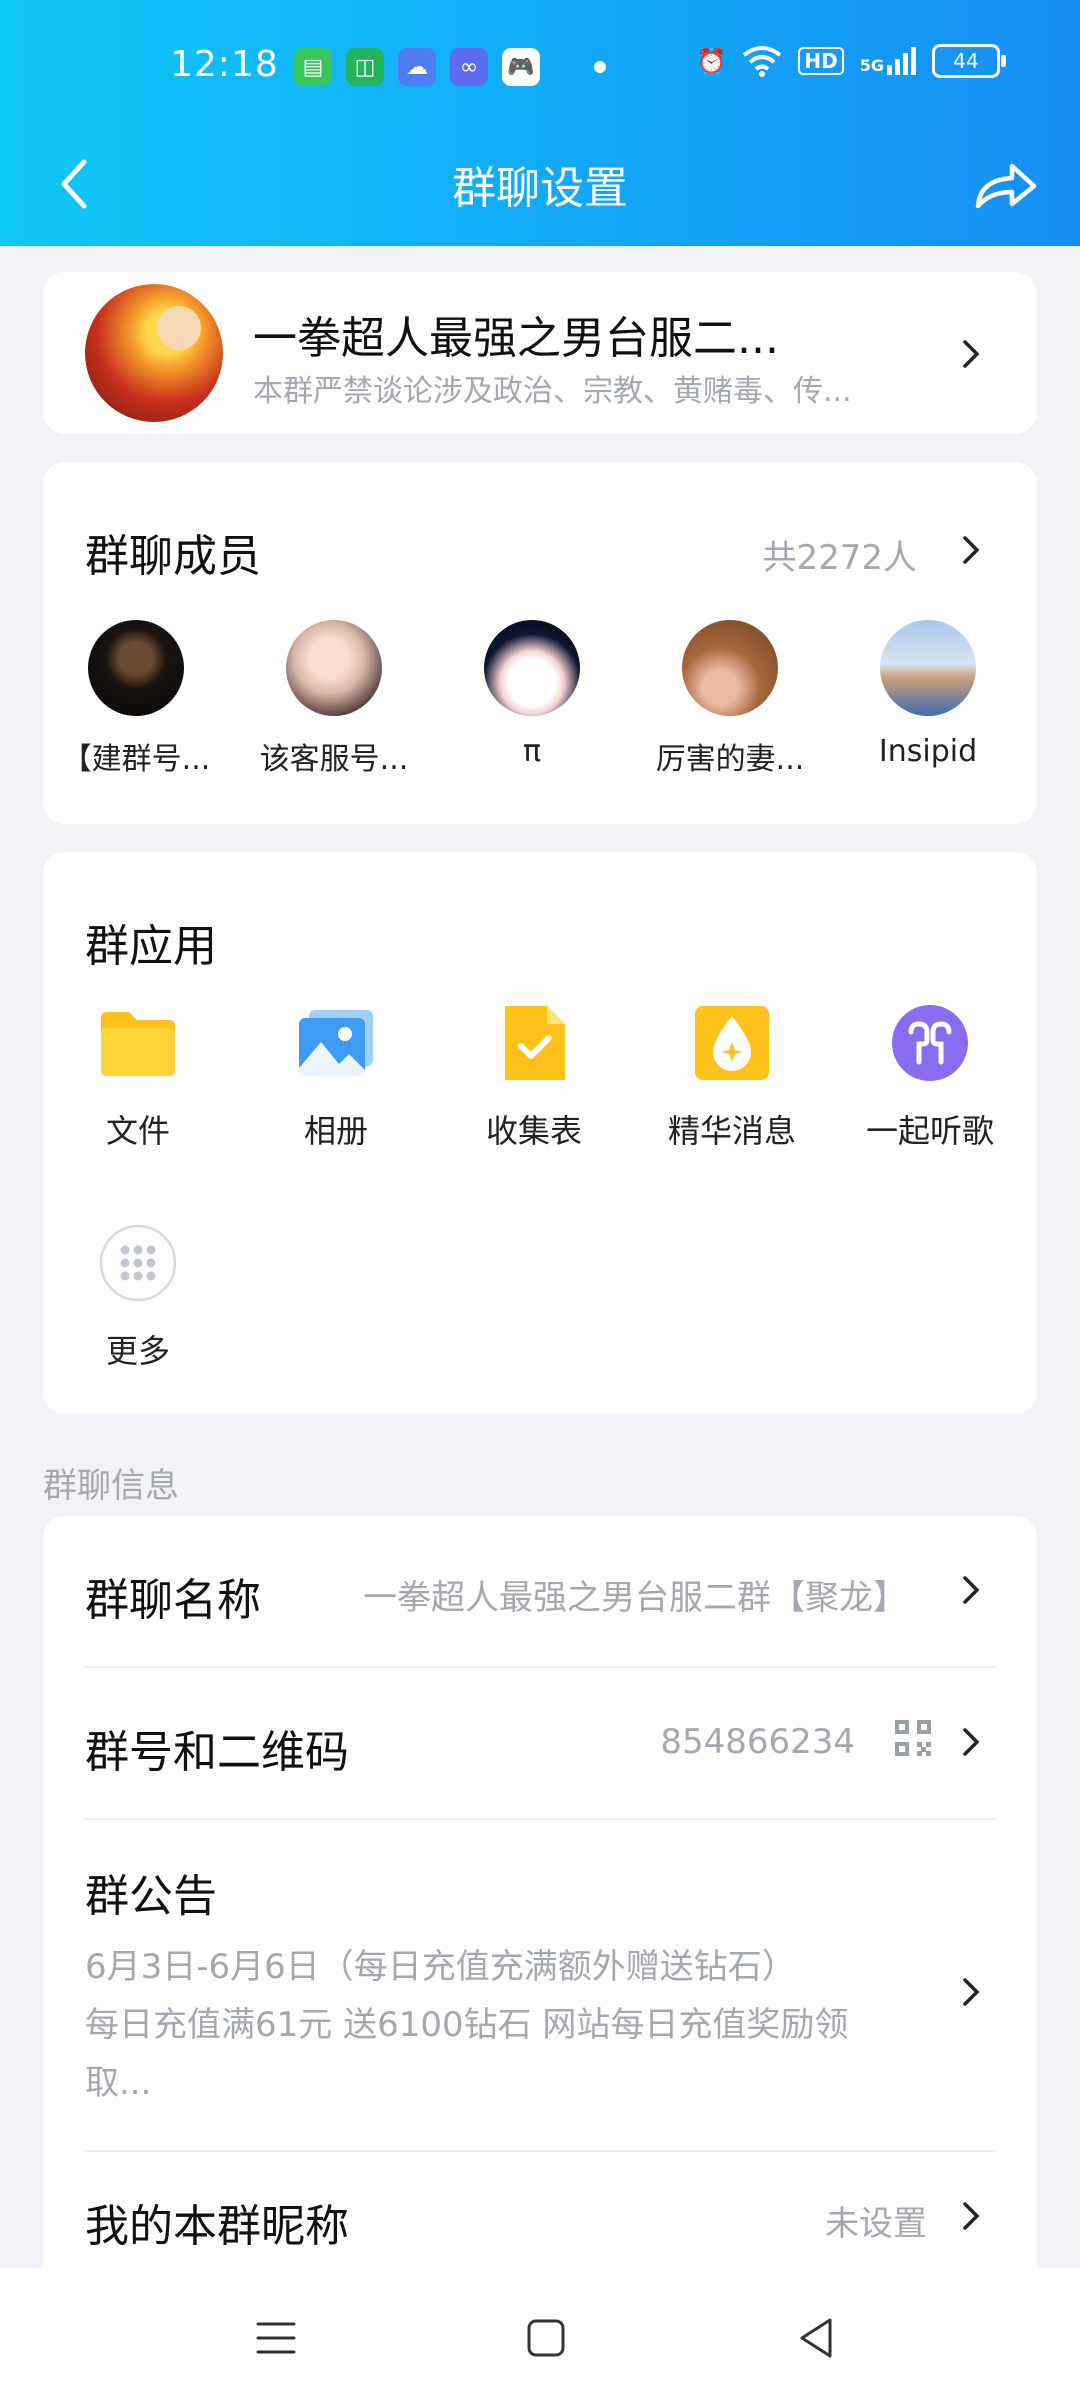  What do you see at coordinates (635, 1598) in the screenshot?
I see `group-name-value: 一拳超人最强之男台服二群【聚龙】` at bounding box center [635, 1598].